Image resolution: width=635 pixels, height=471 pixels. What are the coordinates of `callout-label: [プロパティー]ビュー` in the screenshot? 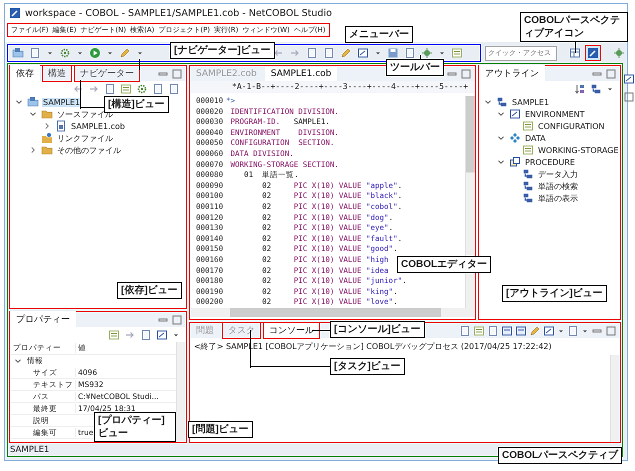 It's located at (135, 427).